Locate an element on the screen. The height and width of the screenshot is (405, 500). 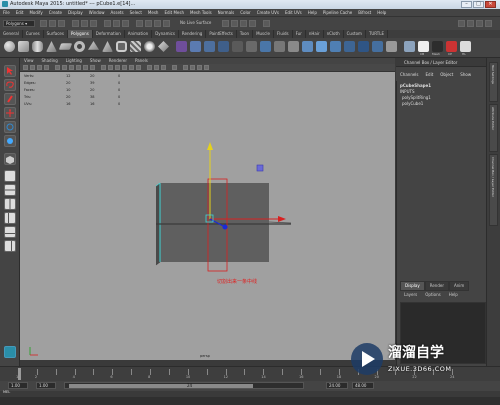
menu-edit-mesh: Edit Mesh is located at coordinates (174, 12).